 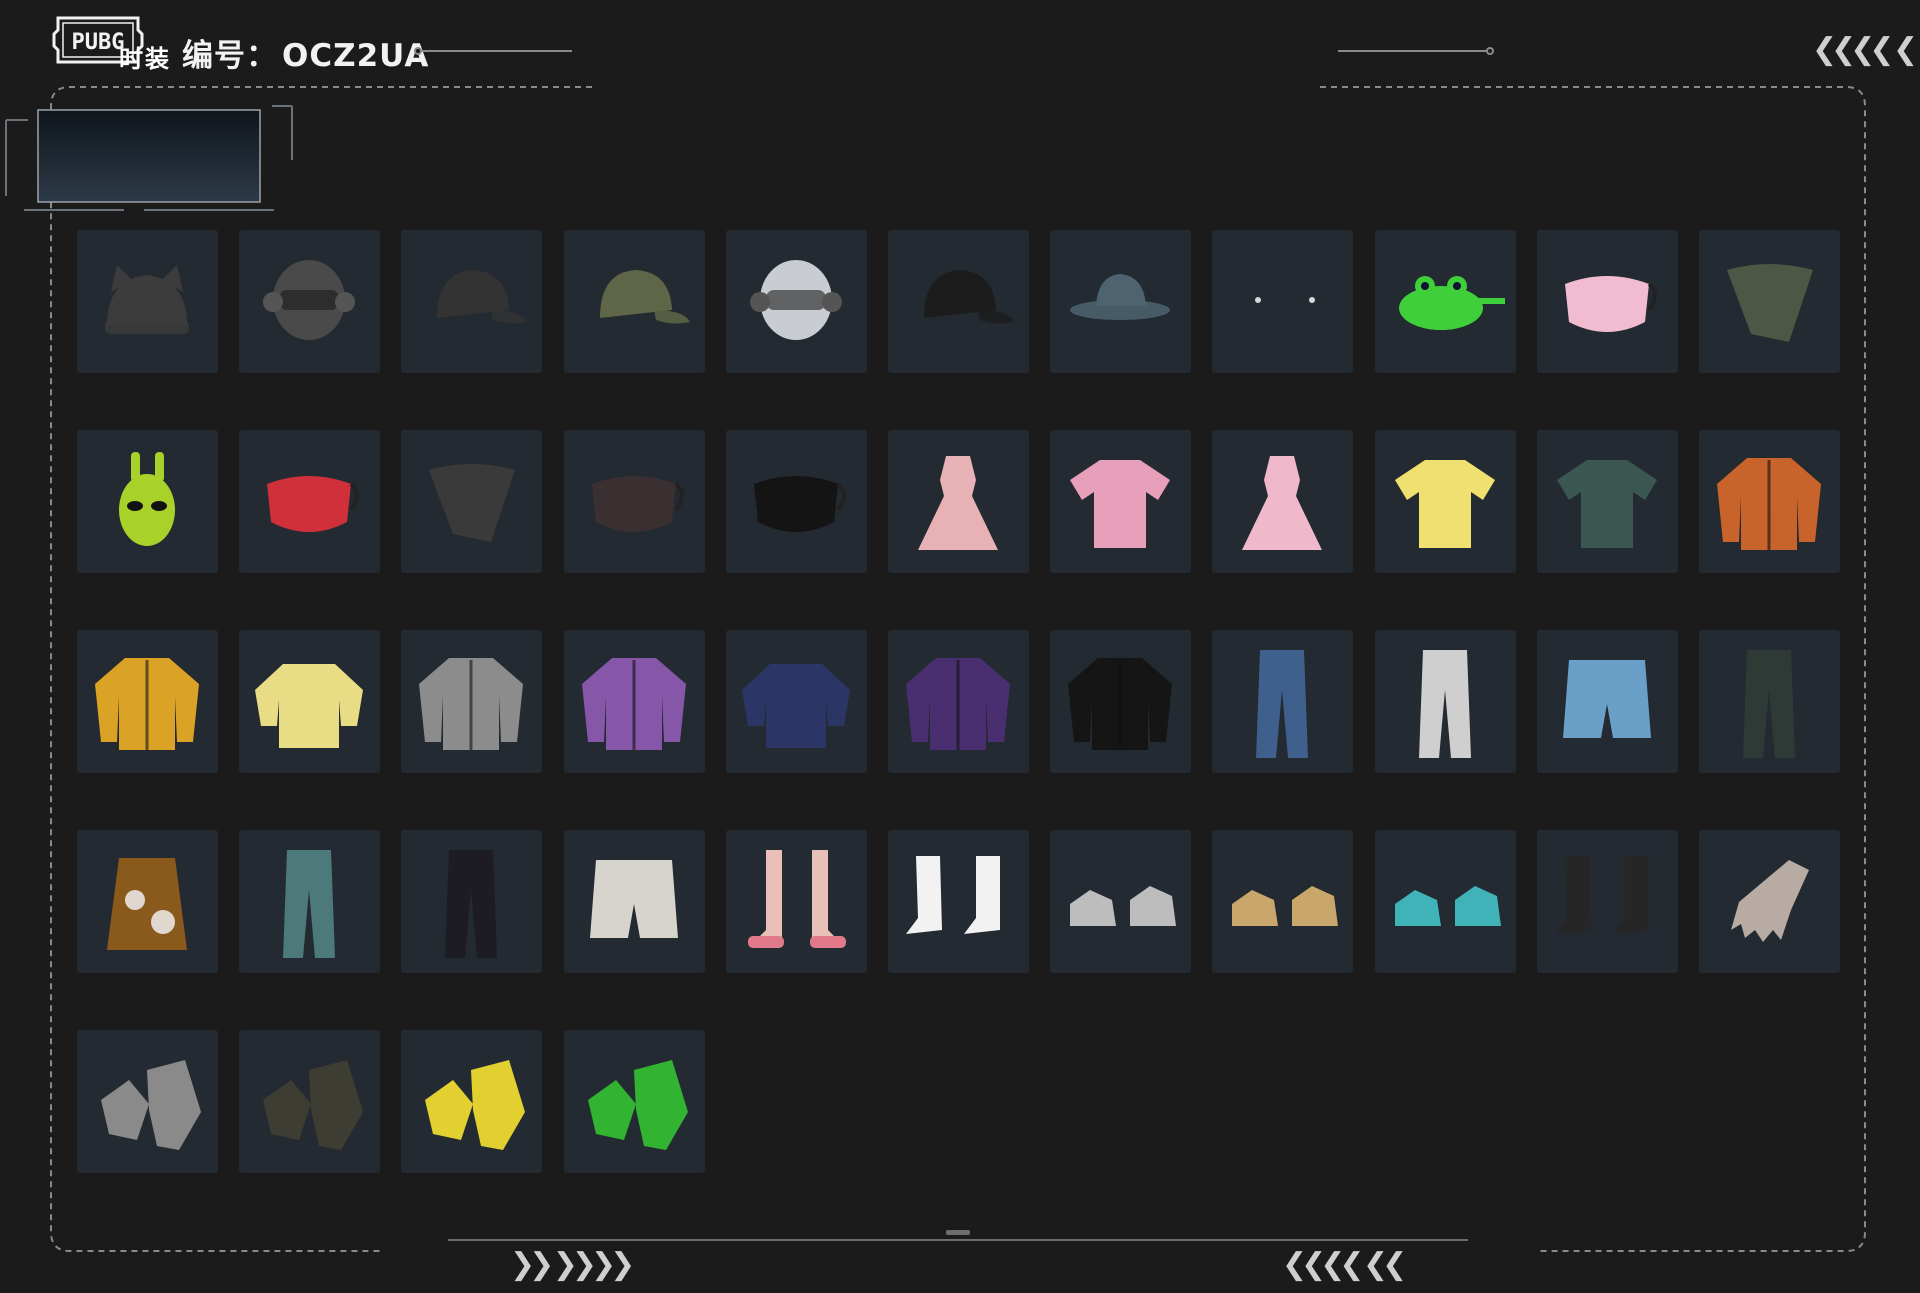 I want to click on item-tile-shark-teeth-mask, so click(x=796, y=501).